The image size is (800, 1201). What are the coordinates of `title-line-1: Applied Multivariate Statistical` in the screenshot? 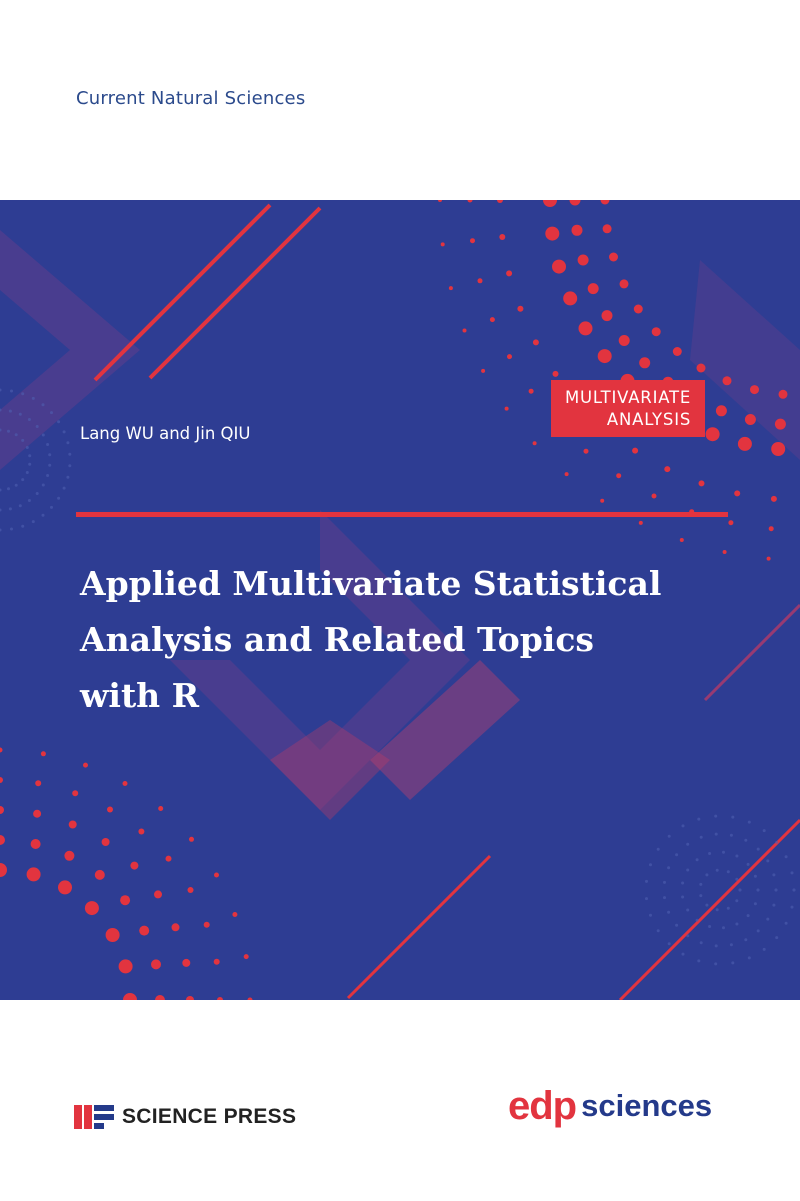 It's located at (371, 583).